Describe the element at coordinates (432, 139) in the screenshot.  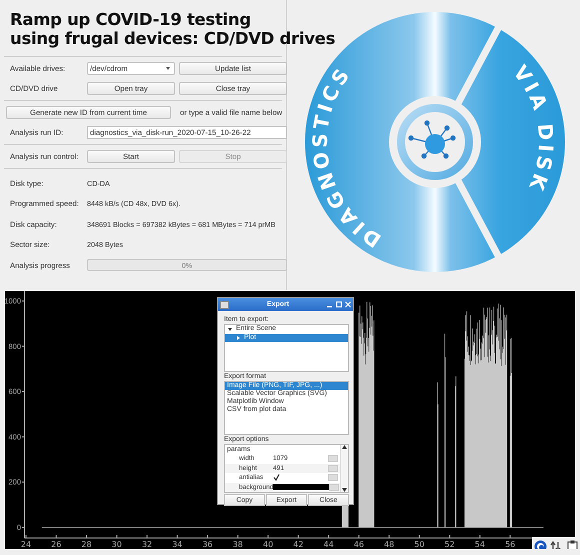
I see `virus-icon` at that location.